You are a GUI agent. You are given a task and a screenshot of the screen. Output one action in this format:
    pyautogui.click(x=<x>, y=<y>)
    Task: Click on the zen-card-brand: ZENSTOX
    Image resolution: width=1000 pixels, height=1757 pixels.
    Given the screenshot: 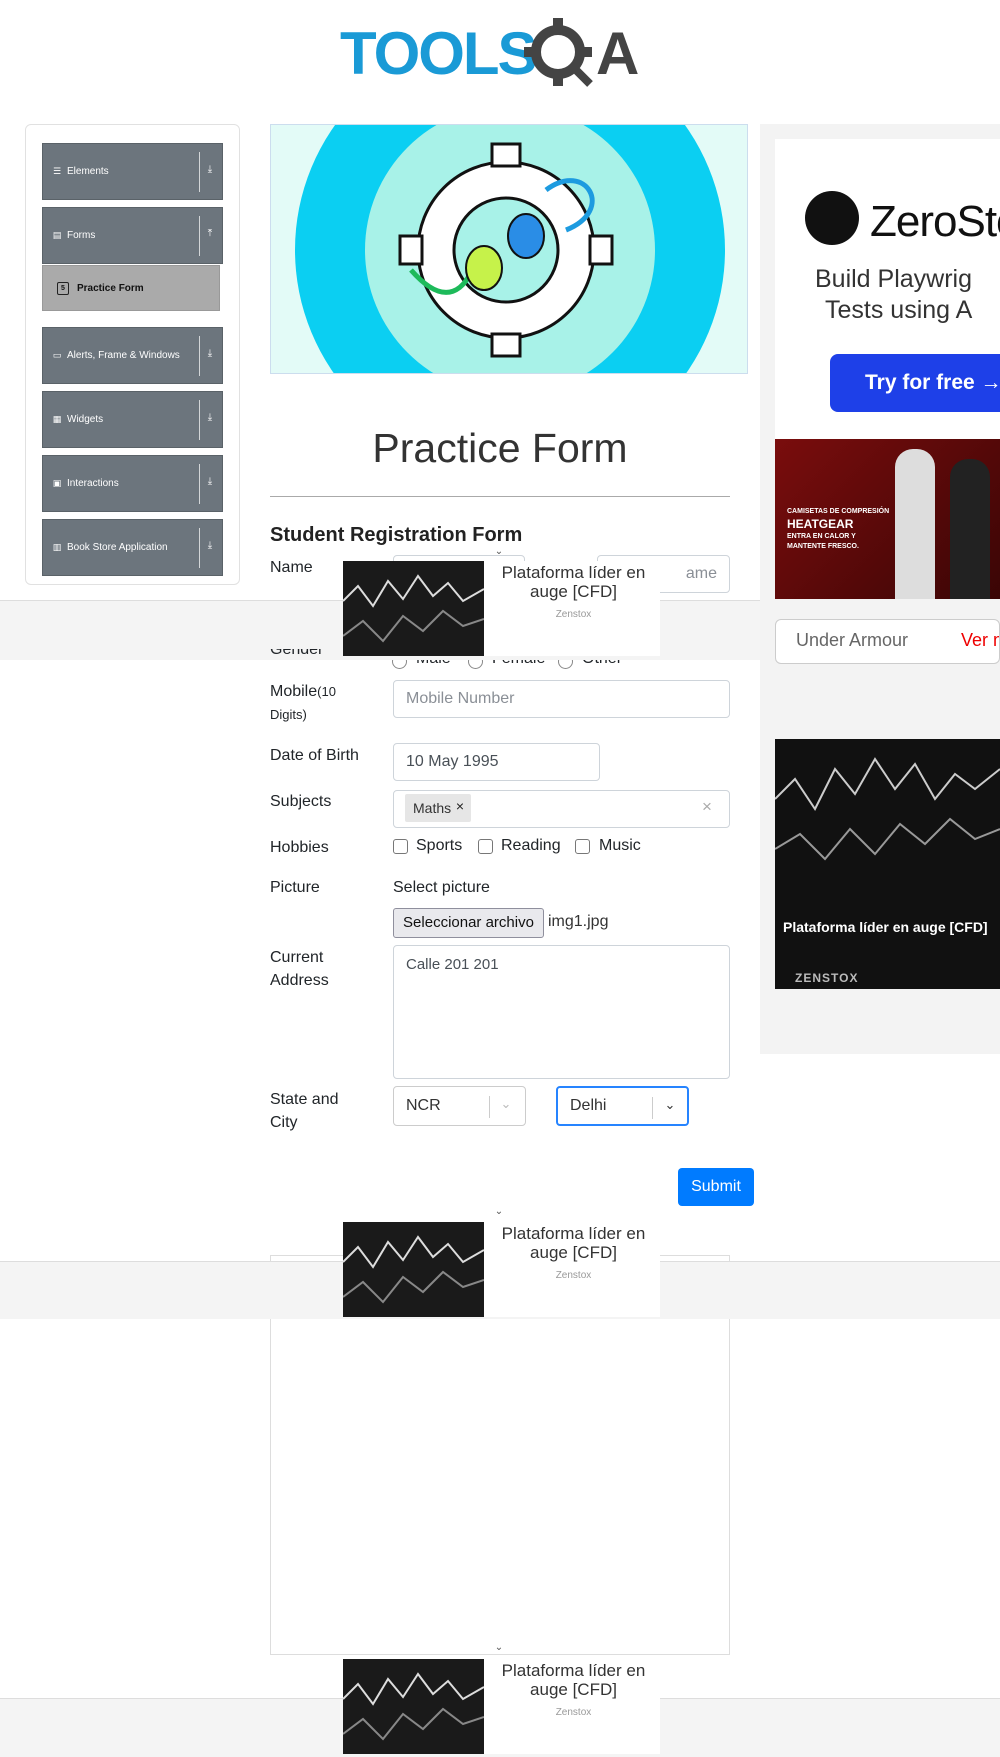 What is the action you would take?
    pyautogui.click(x=827, y=978)
    